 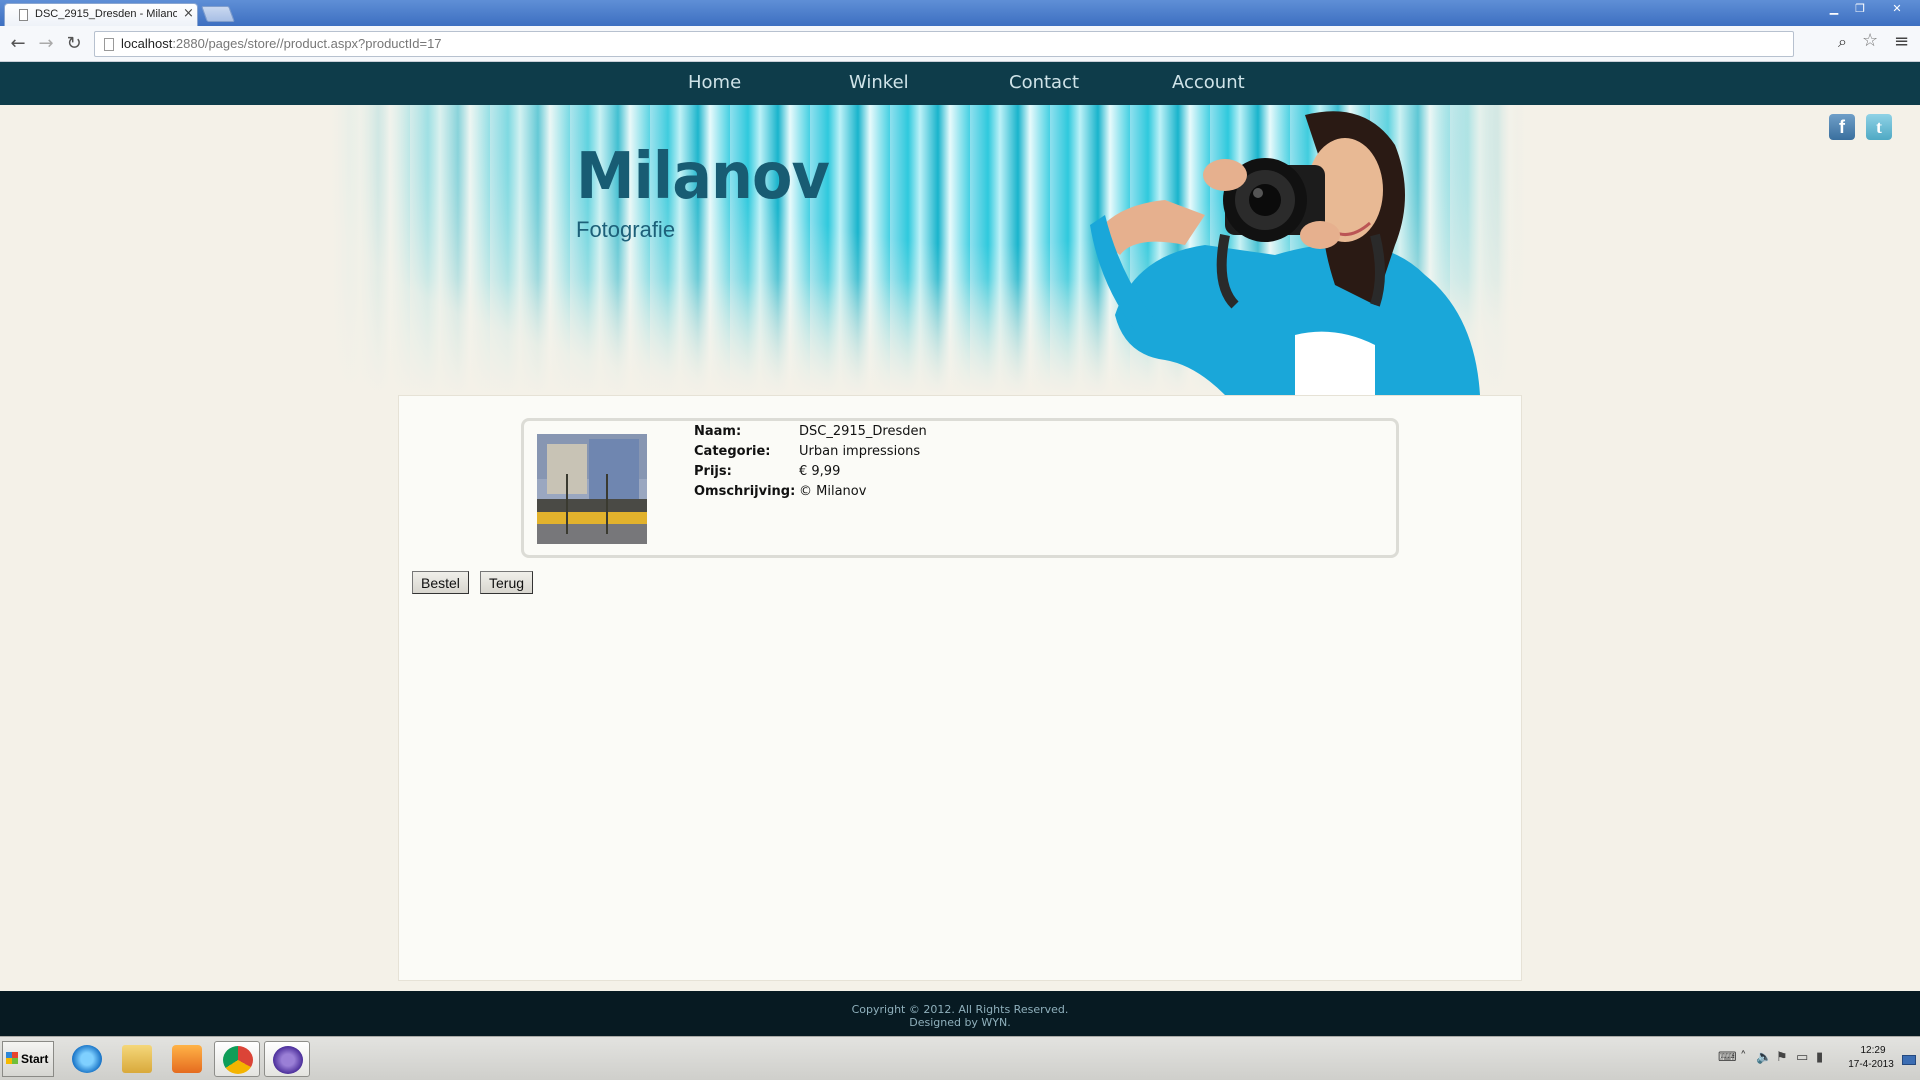 I want to click on taskbar-visual-studio, so click(x=287, y=1059).